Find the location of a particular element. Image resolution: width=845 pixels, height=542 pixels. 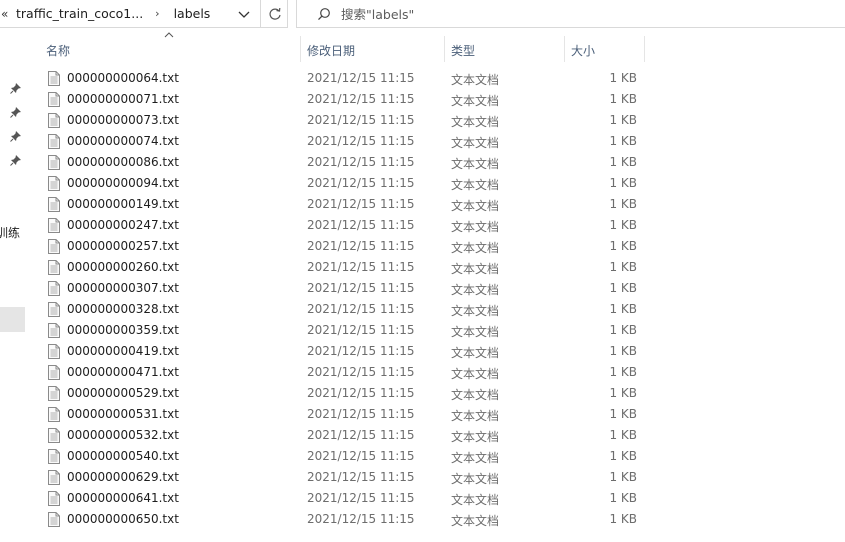

column-header-size: 大小 is located at coordinates (607, 50).